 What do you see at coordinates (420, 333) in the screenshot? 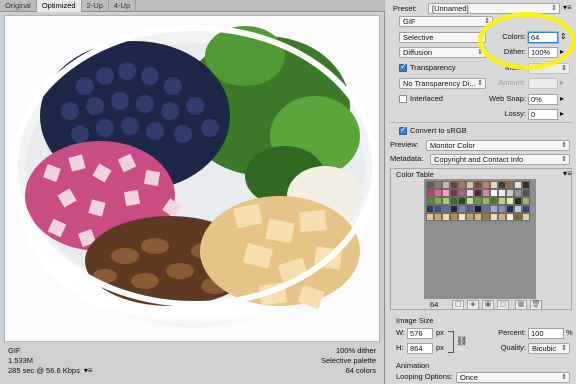
I see `width-input: 576` at bounding box center [420, 333].